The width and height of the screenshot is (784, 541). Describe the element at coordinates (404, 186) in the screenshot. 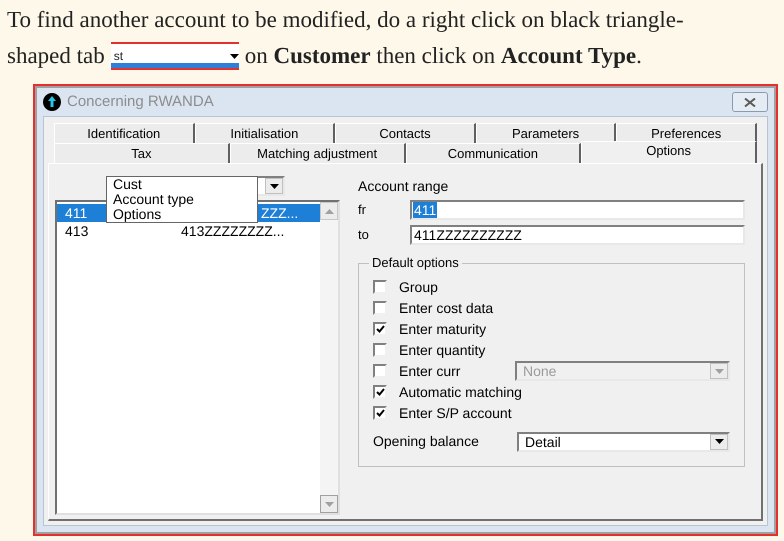

I see `section-label: Account range` at that location.